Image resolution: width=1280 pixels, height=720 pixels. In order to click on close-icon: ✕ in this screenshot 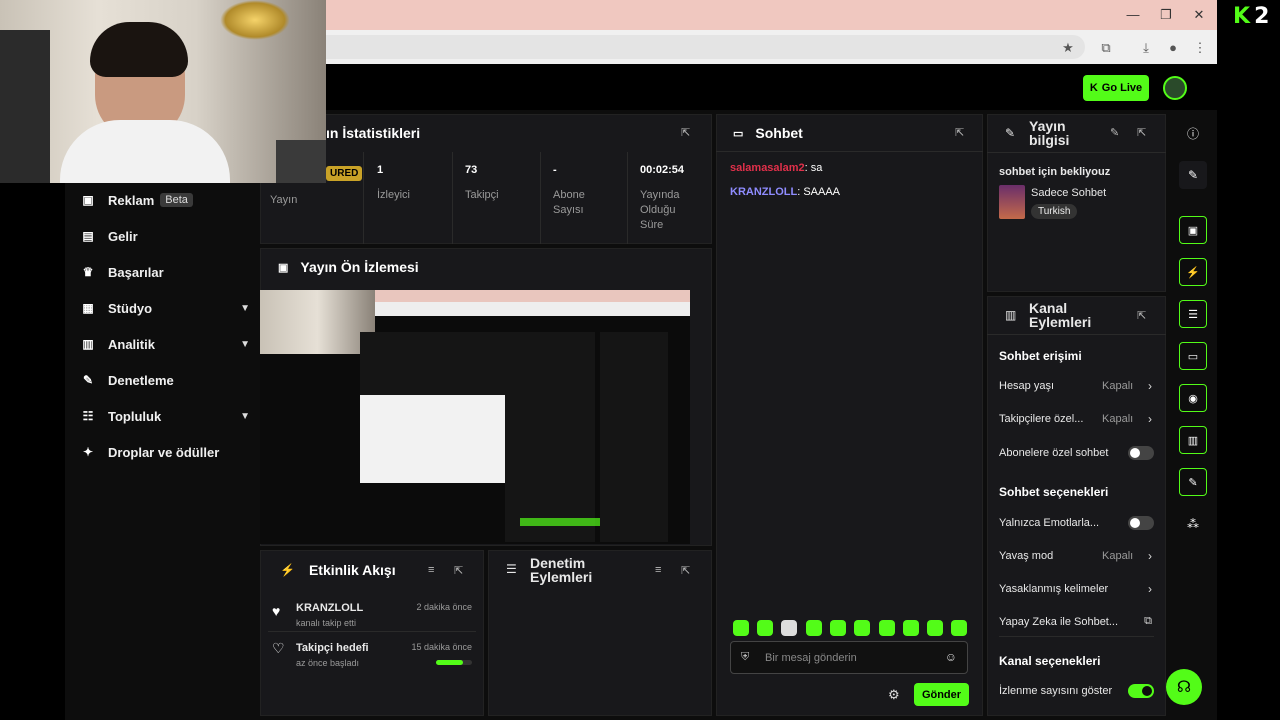, I will do `click(1199, 15)`.